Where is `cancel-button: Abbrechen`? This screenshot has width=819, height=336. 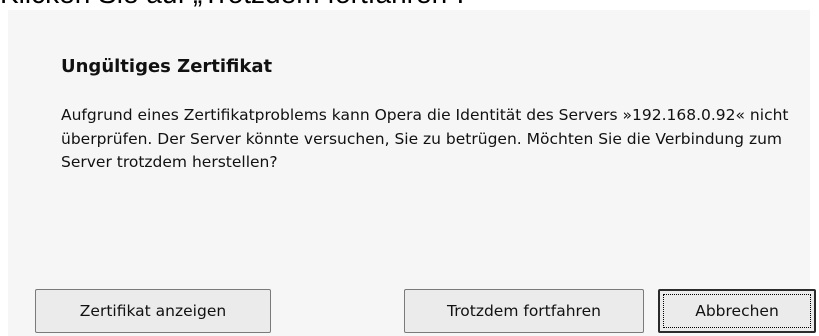 cancel-button: Abbrechen is located at coordinates (737, 311).